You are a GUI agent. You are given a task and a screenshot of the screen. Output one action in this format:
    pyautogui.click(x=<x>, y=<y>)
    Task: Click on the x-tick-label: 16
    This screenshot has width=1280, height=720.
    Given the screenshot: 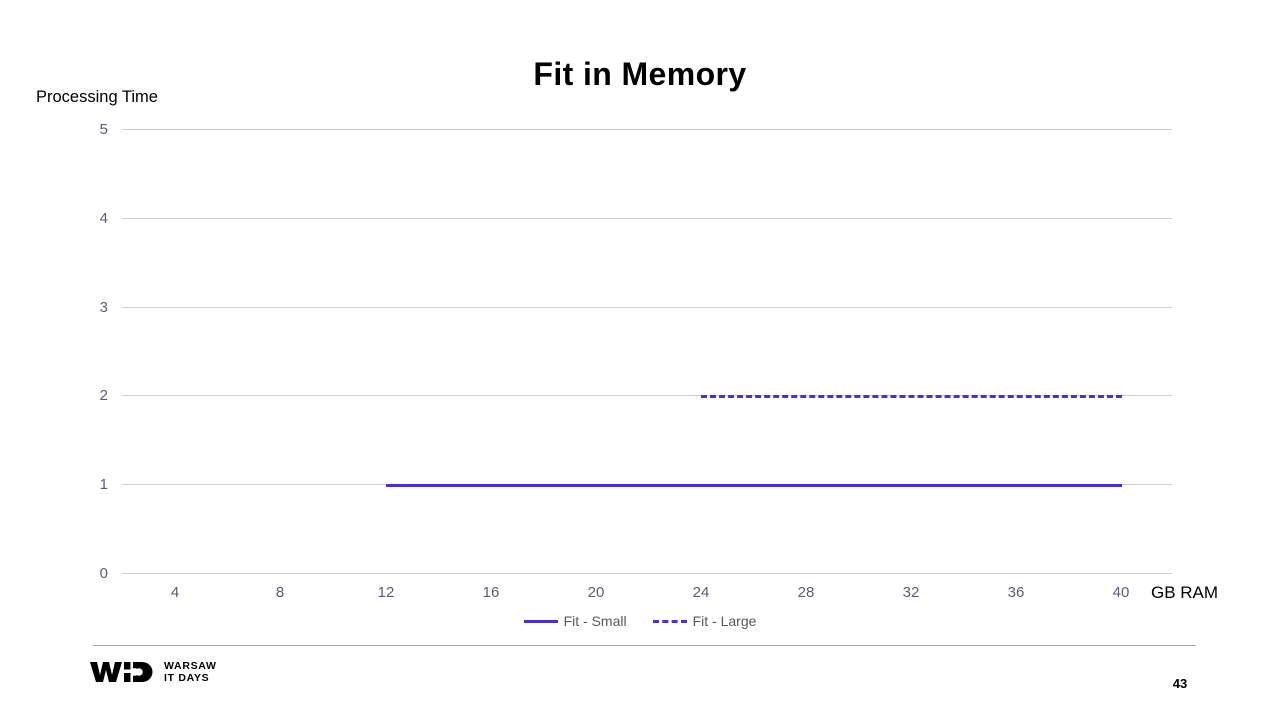 What is the action you would take?
    pyautogui.click(x=491, y=592)
    